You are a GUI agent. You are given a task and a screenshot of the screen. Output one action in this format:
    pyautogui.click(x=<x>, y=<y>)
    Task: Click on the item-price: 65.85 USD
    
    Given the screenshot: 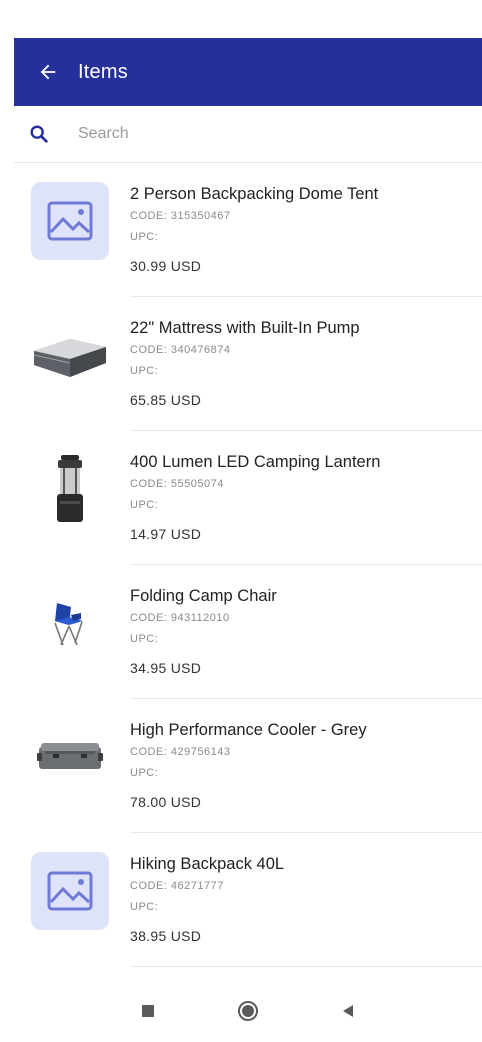 What is the action you would take?
    pyautogui.click(x=166, y=400)
    